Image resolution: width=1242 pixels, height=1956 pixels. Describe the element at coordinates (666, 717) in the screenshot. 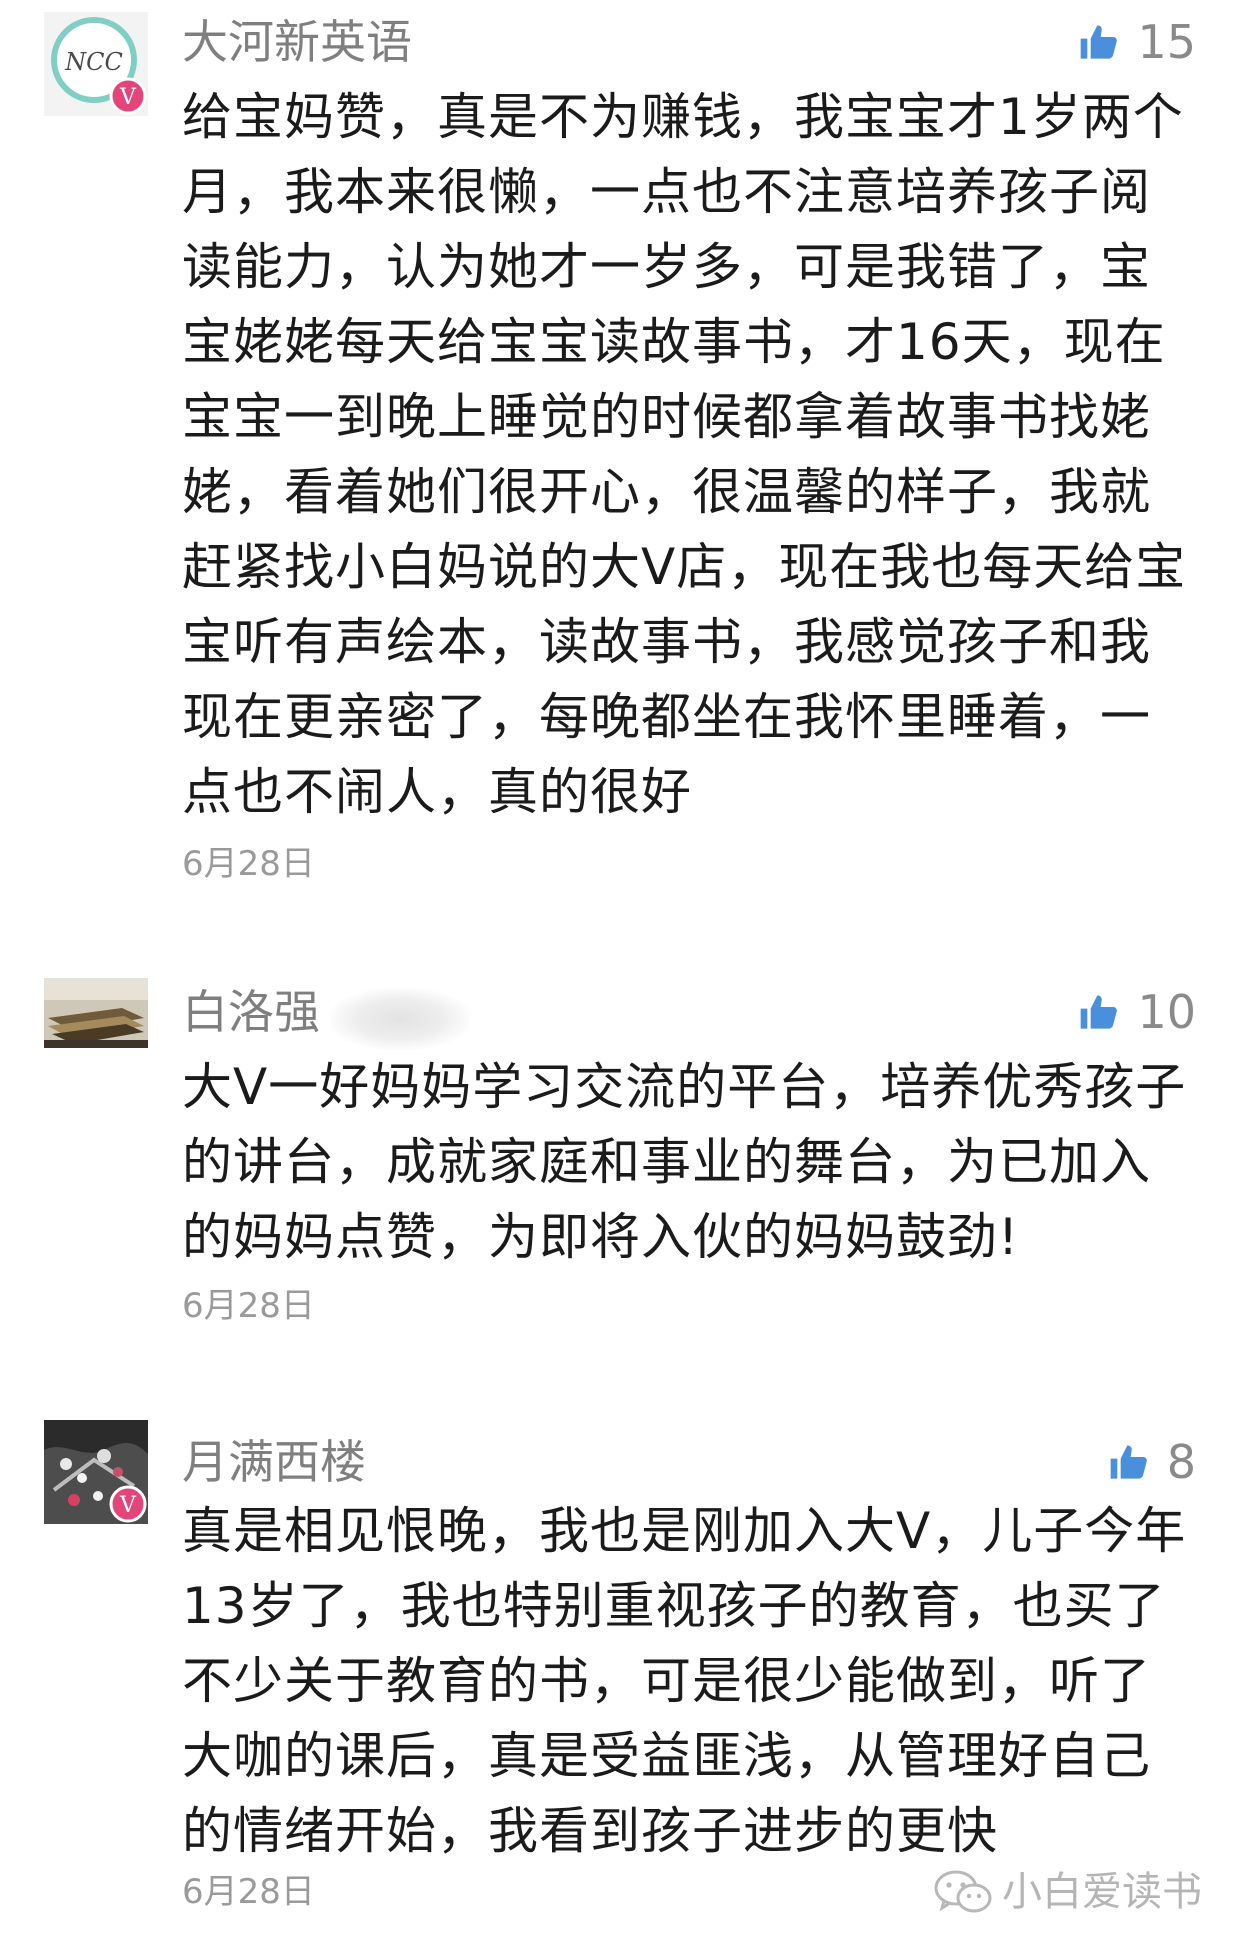

I see `comment-line: 现在更亲密了，每晚都坐在我怀里睡着，一` at that location.